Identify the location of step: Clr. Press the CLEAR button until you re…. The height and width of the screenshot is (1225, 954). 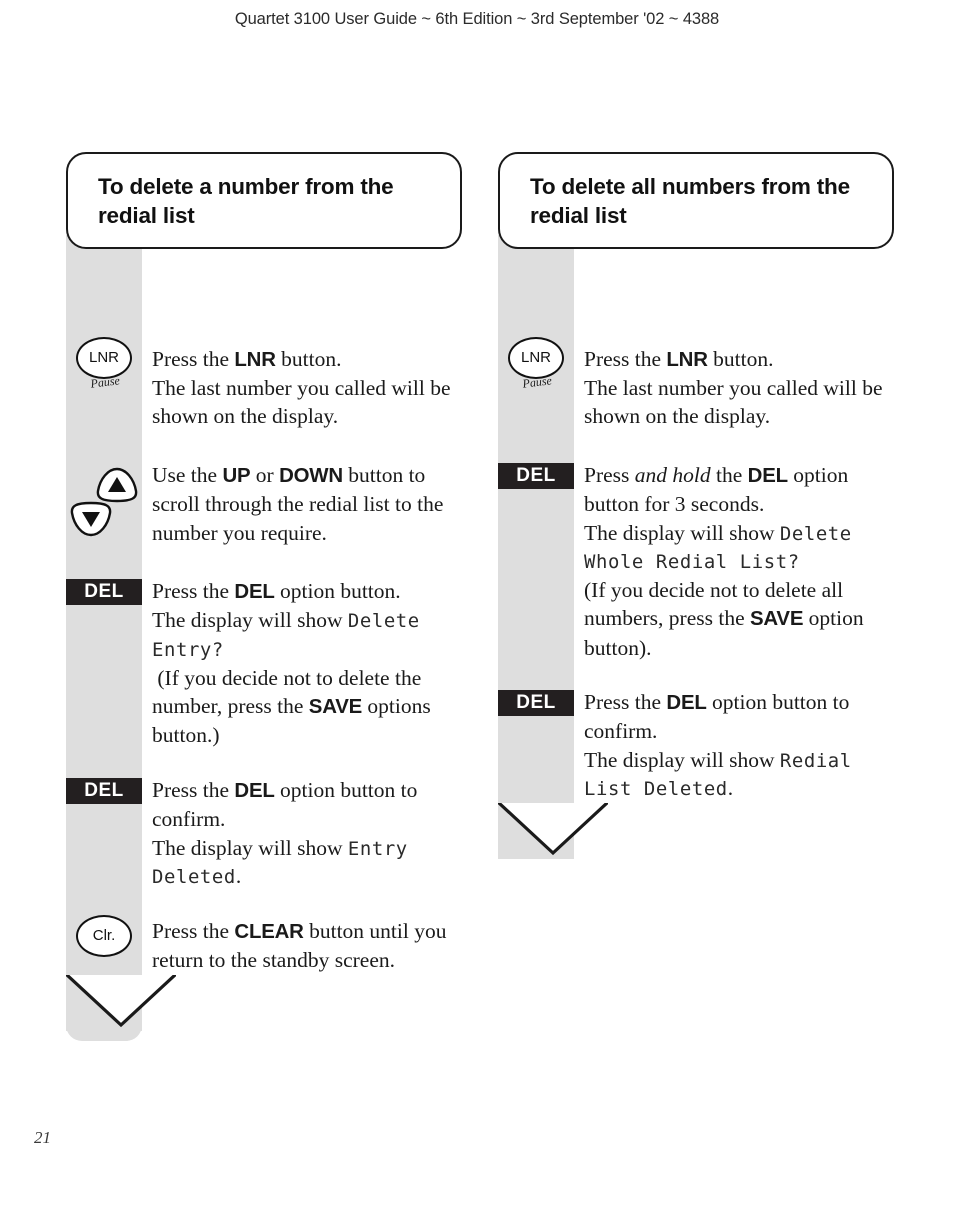
(266, 944).